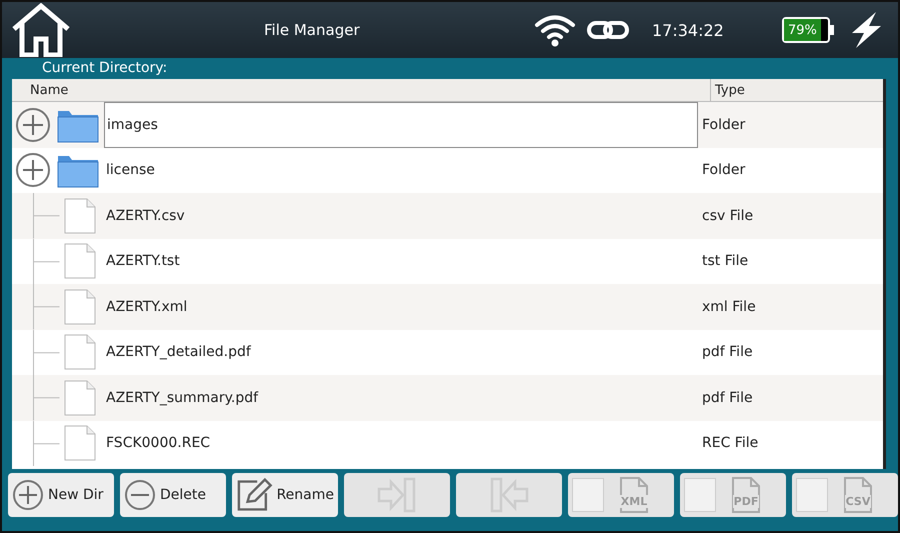 Image resolution: width=900 pixels, height=533 pixels. Describe the element at coordinates (104, 68) in the screenshot. I see `directory-label: Current Directory:` at that location.